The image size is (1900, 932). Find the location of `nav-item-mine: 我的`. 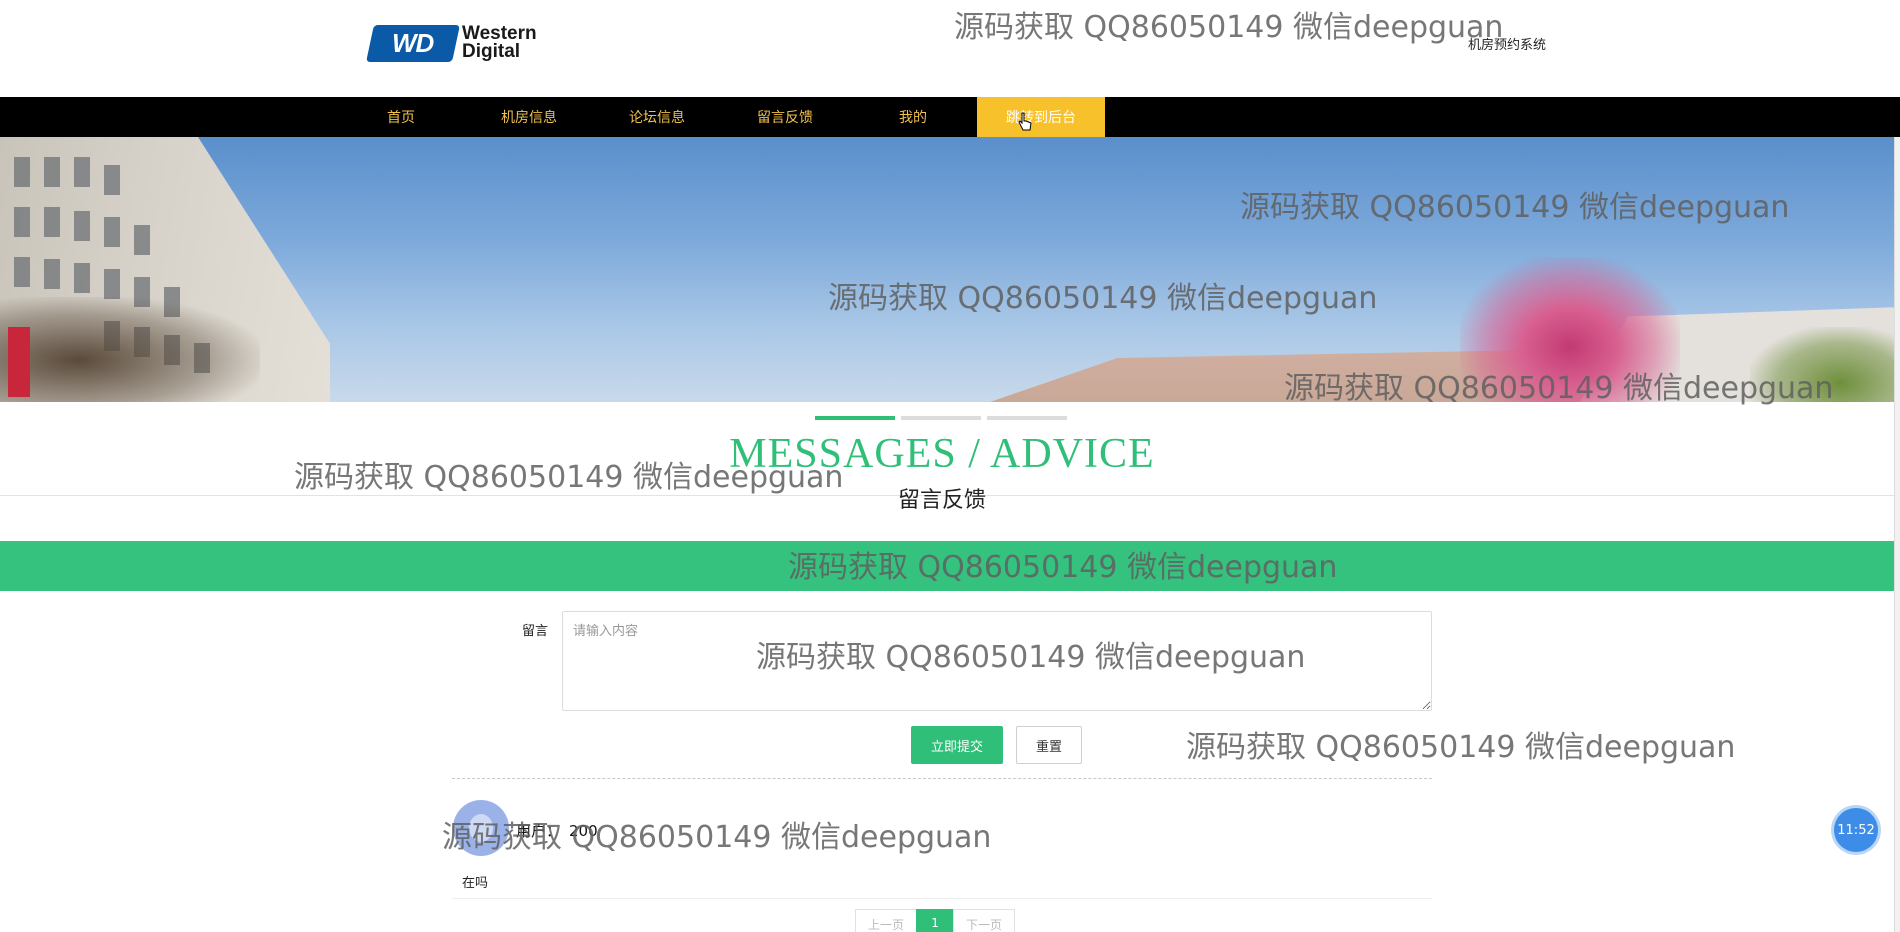

nav-item-mine: 我的 is located at coordinates (913, 117).